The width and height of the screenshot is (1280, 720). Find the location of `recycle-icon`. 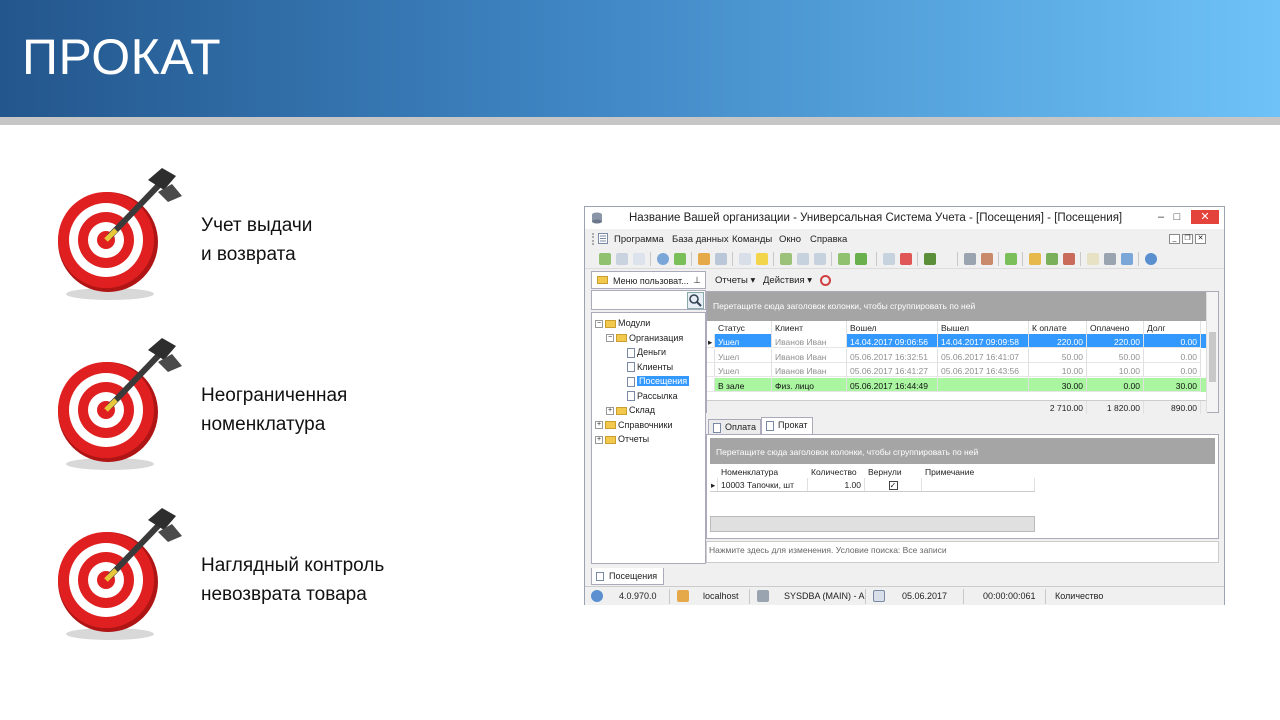

recycle-icon is located at coordinates (680, 259).